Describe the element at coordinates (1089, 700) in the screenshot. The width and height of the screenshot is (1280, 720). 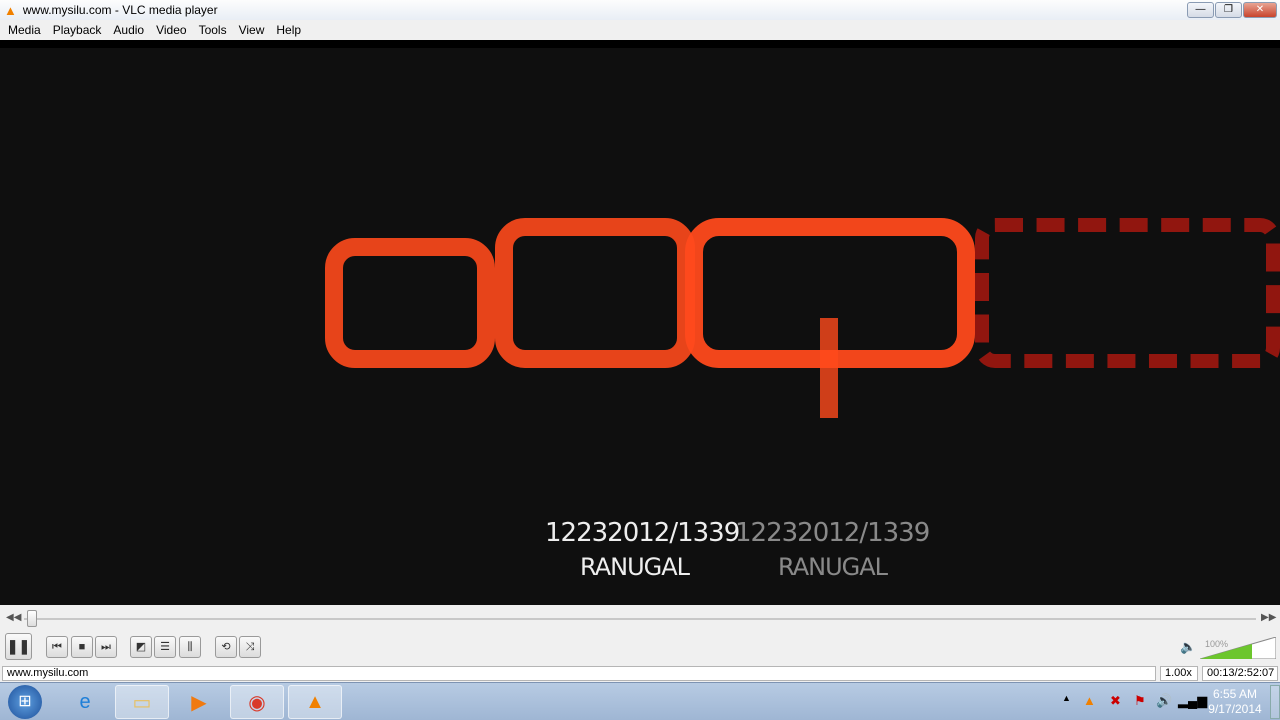
I see `vlc-tray-icon: ▲` at that location.